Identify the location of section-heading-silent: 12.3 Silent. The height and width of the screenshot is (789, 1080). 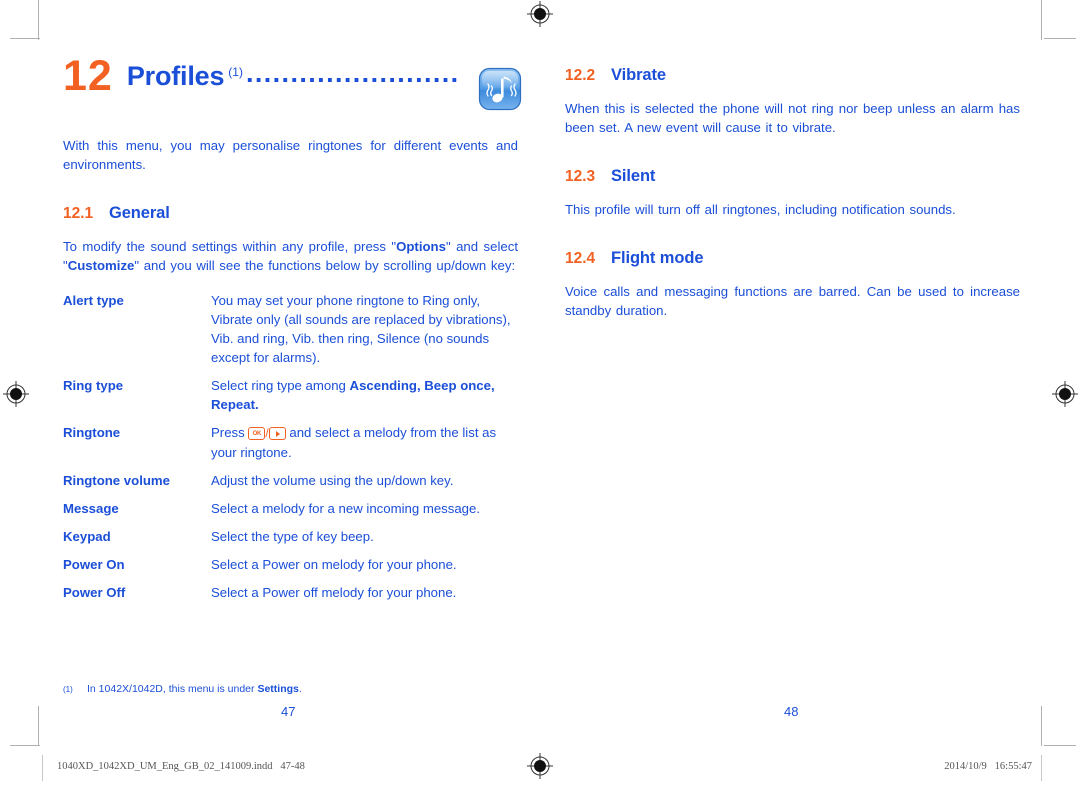
(792, 176).